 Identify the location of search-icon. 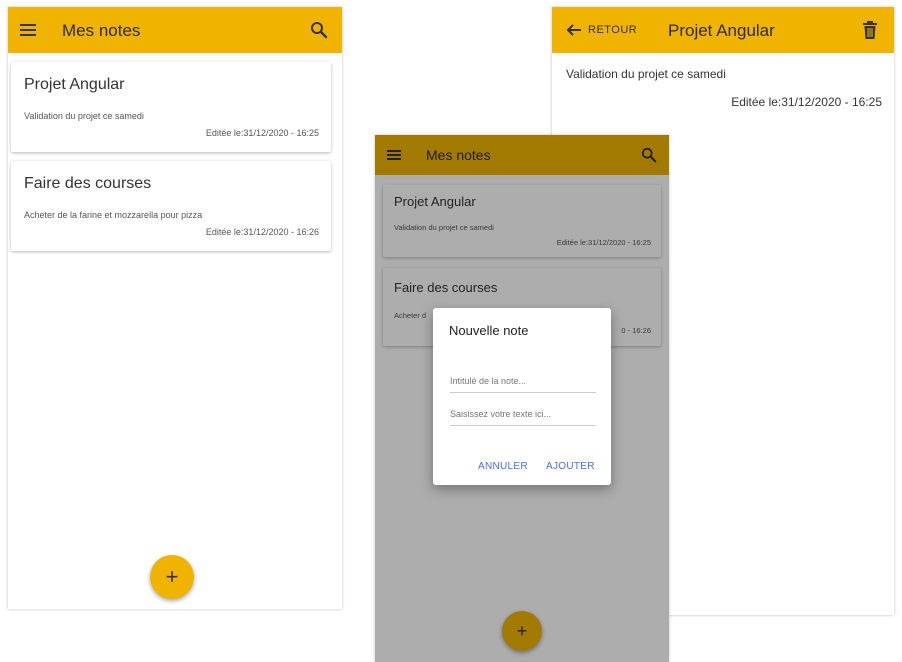
(319, 30).